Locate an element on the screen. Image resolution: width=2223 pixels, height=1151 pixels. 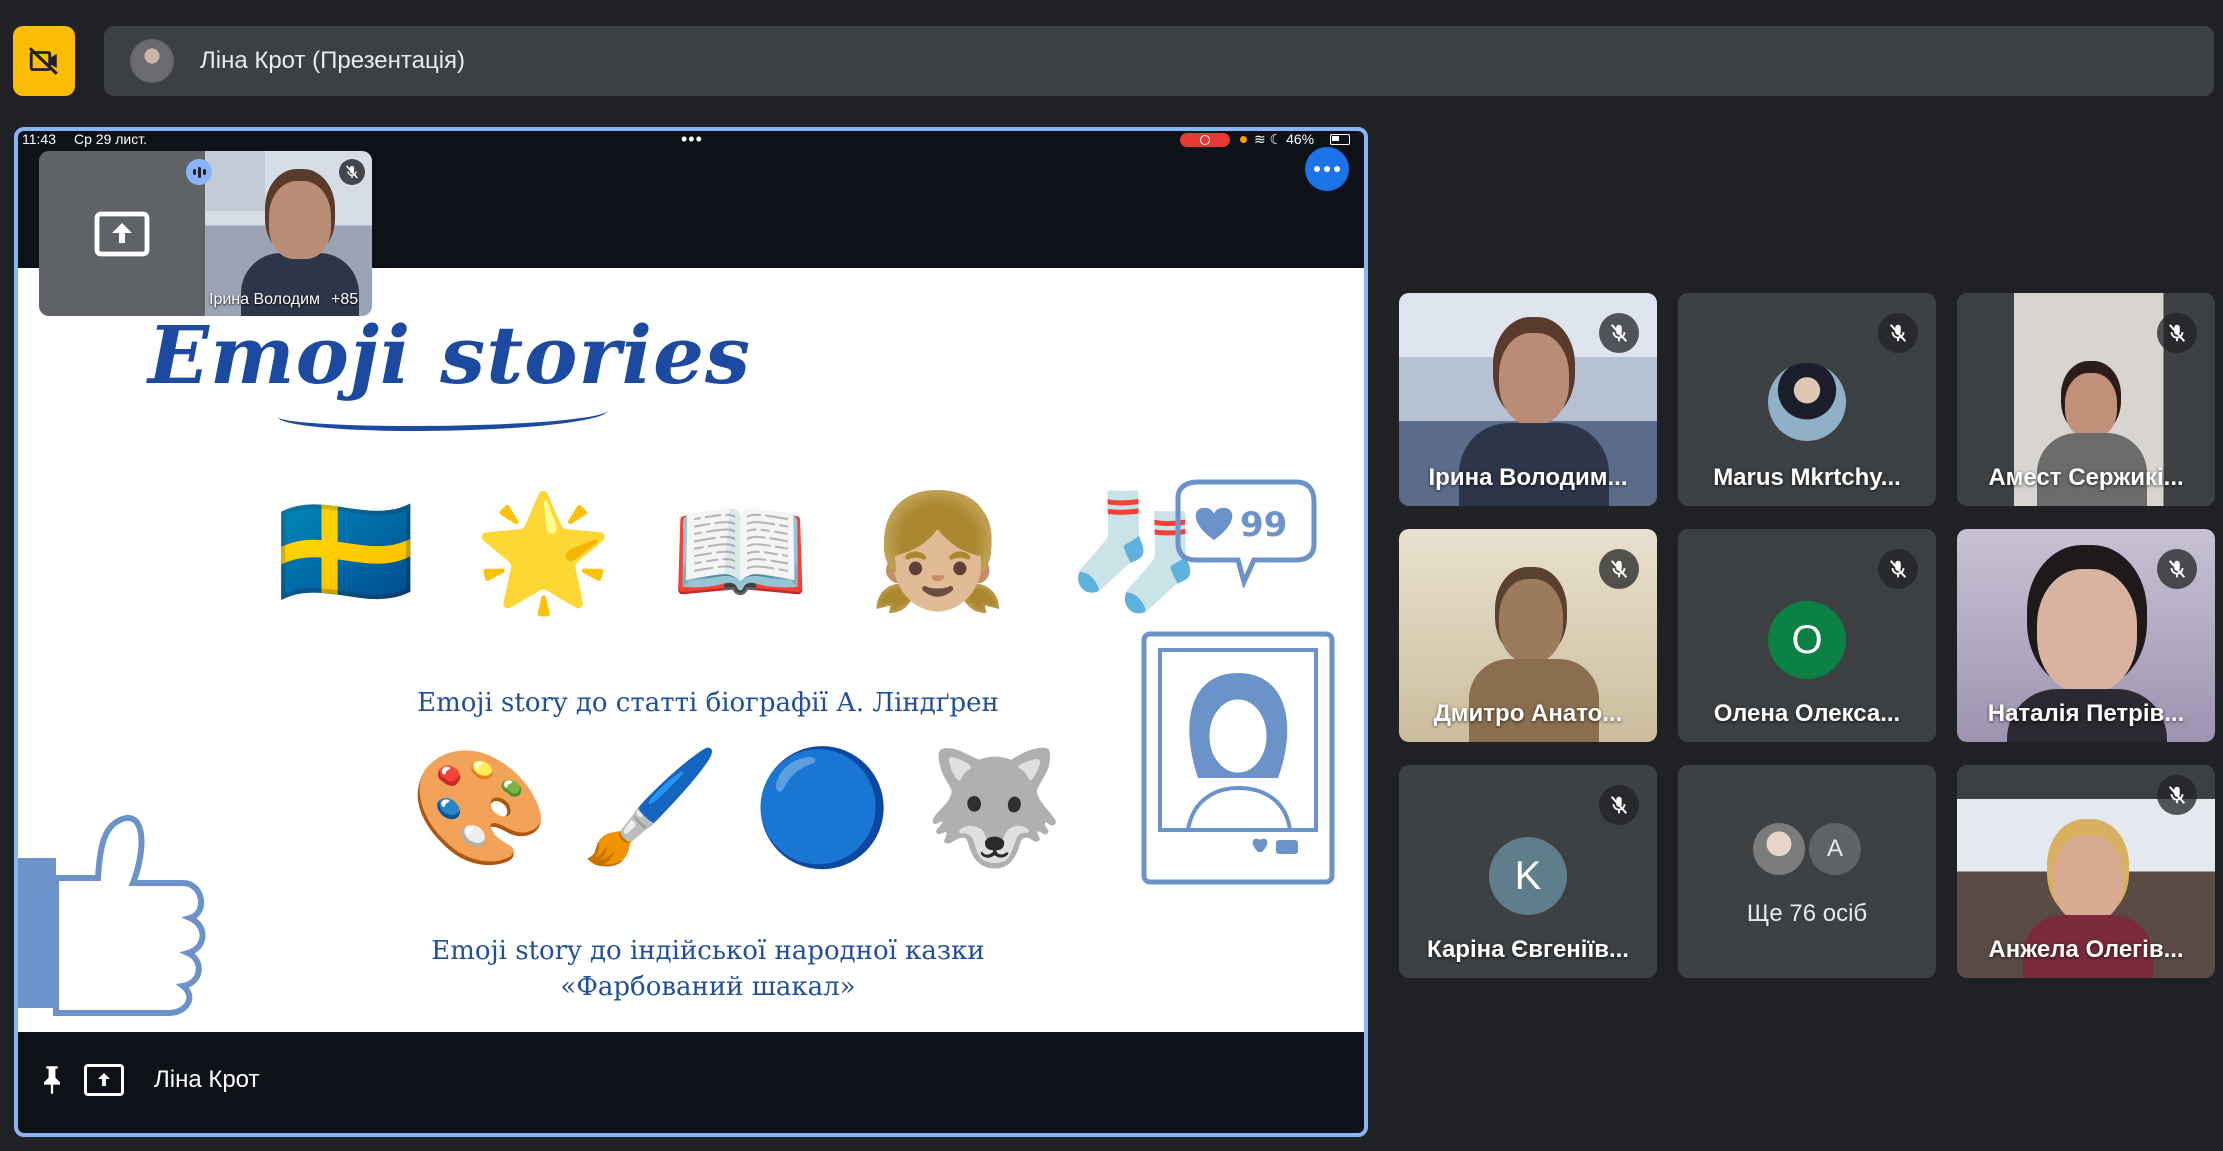
status-battery-text: ≋ ☾ 46% is located at coordinates (1284, 139).